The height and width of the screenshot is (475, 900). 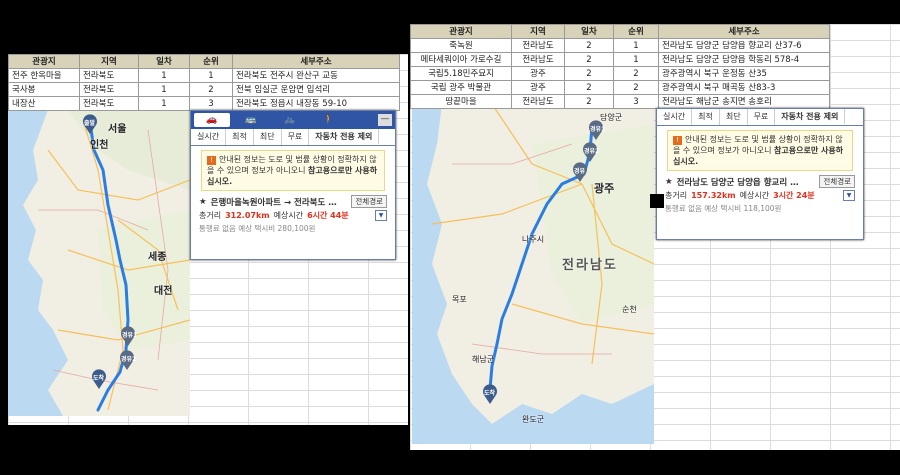 I want to click on route-option-tabs: 실시간 최적 최단 무료 자동차 전용 제외, so click(x=293, y=137).